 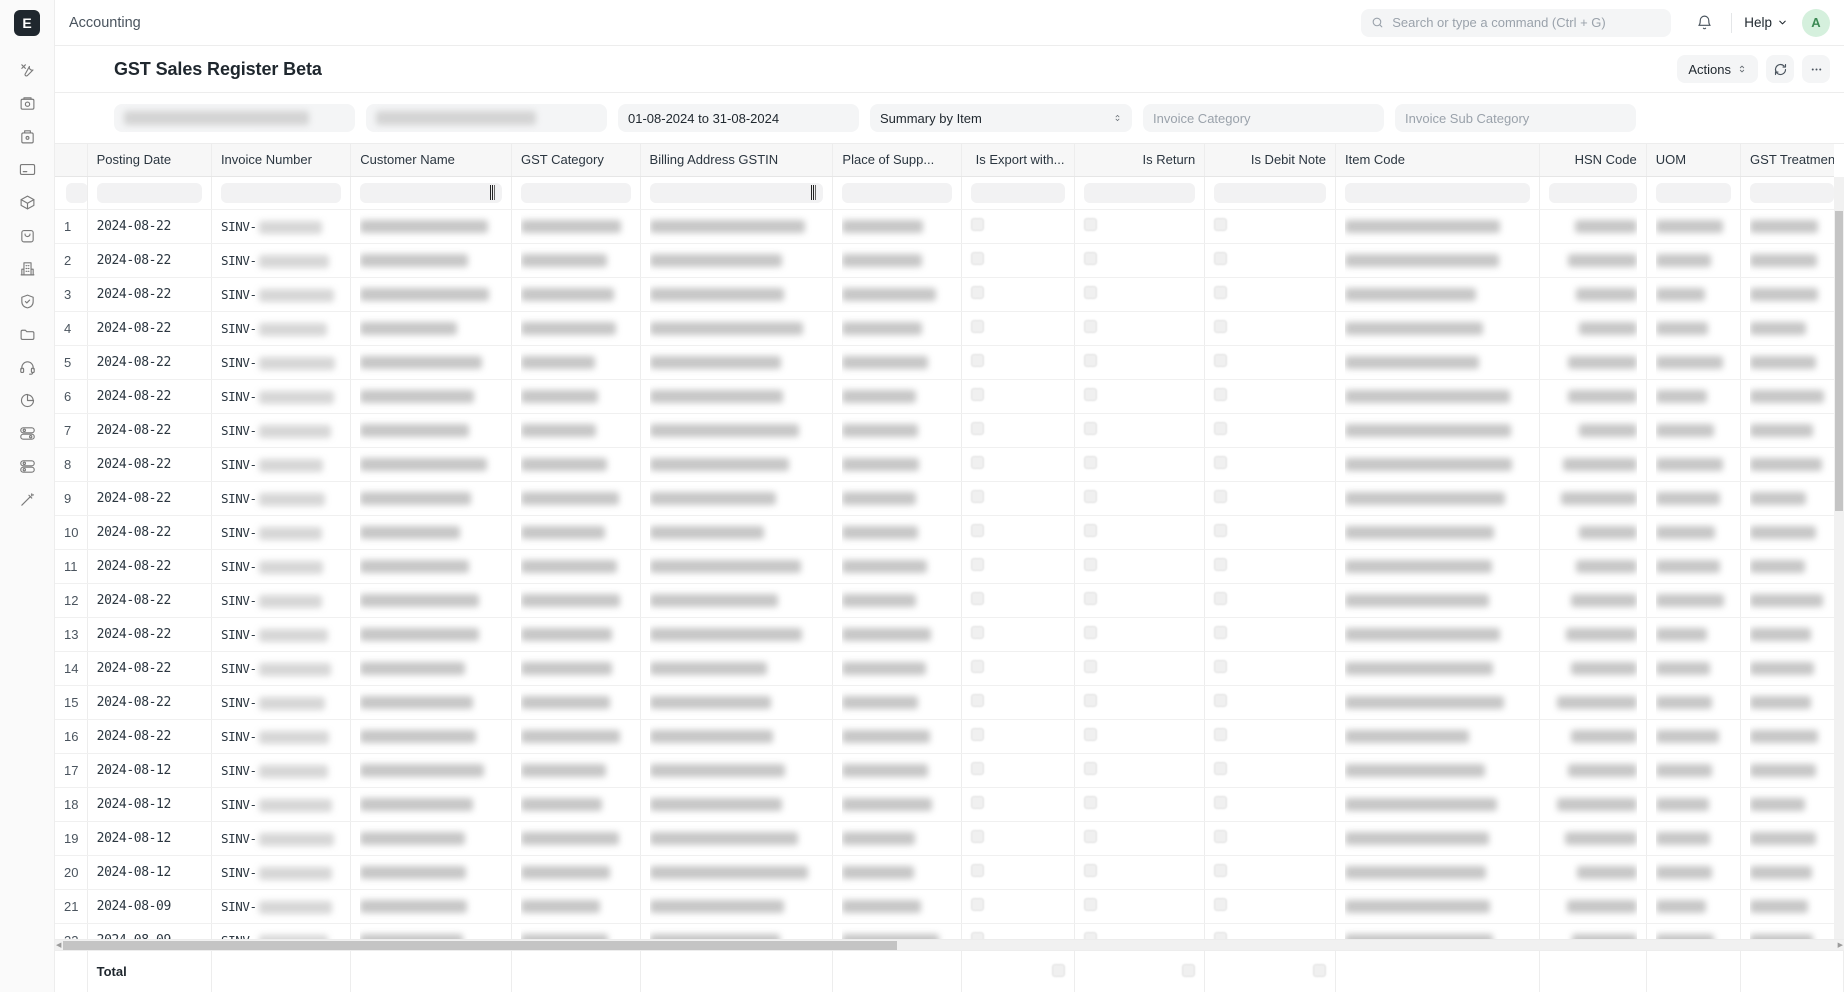 I want to click on cell-idx: 20, so click(x=71, y=872).